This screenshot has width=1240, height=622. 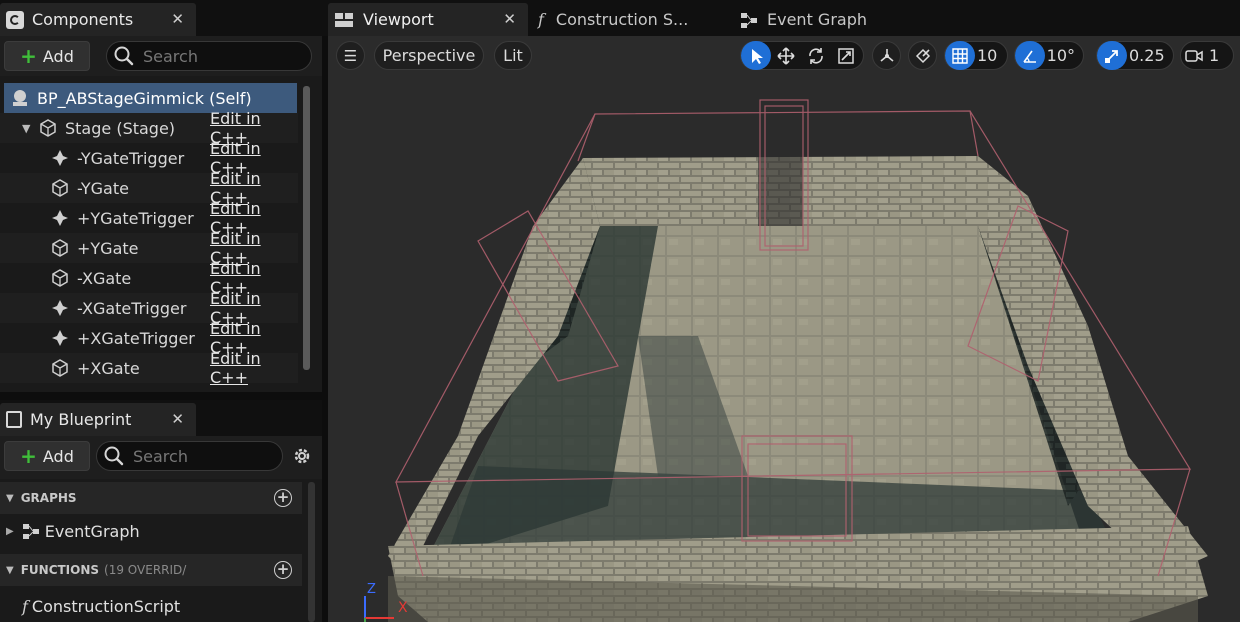 What do you see at coordinates (15, 19) in the screenshot?
I see `components-icon` at bounding box center [15, 19].